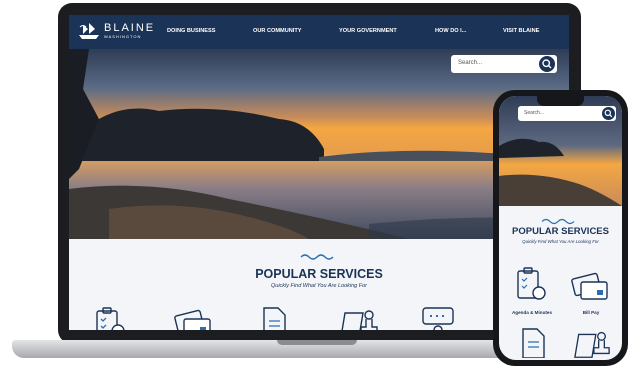 The image size is (634, 373). What do you see at coordinates (560, 231) in the screenshot?
I see `phone-popular-services-title: POPULAR SERVICES` at bounding box center [560, 231].